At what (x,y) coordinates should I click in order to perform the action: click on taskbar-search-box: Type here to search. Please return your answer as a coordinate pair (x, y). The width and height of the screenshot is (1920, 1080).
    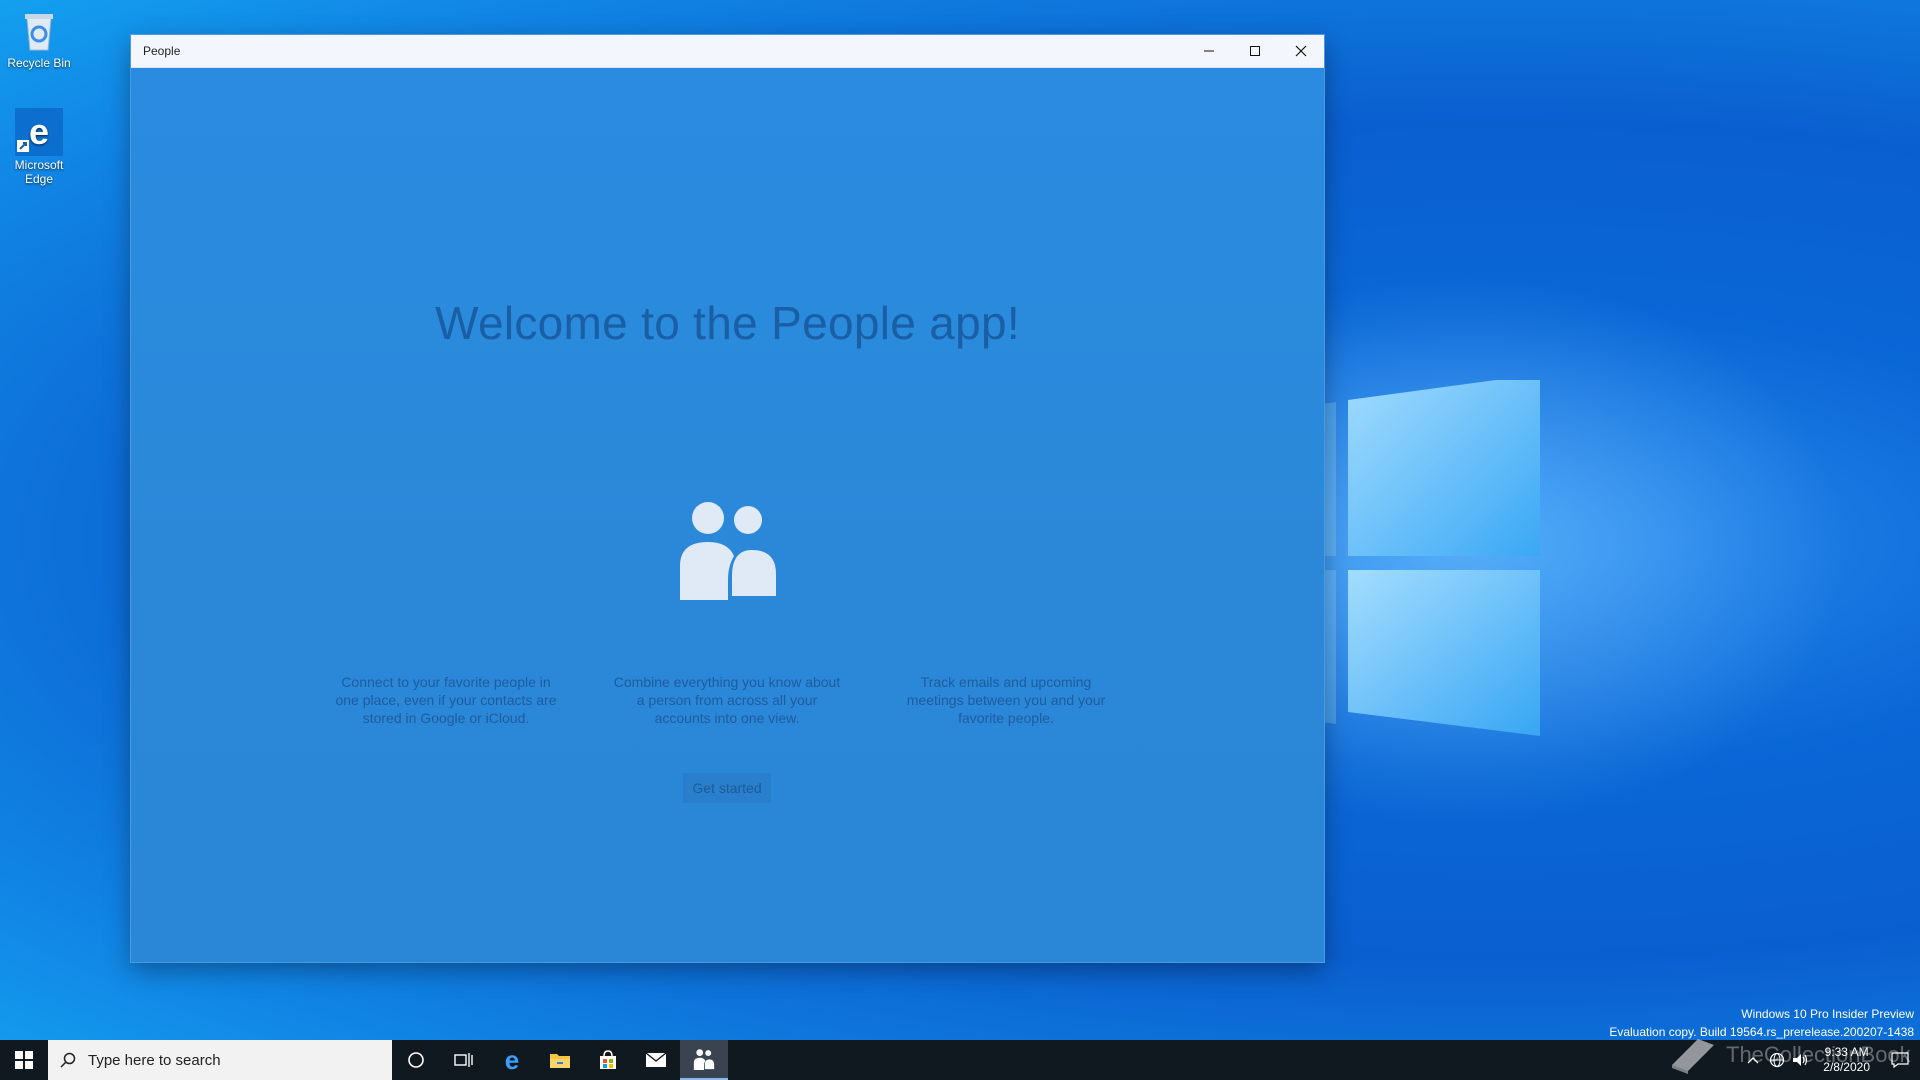
    Looking at the image, I should click on (220, 1060).